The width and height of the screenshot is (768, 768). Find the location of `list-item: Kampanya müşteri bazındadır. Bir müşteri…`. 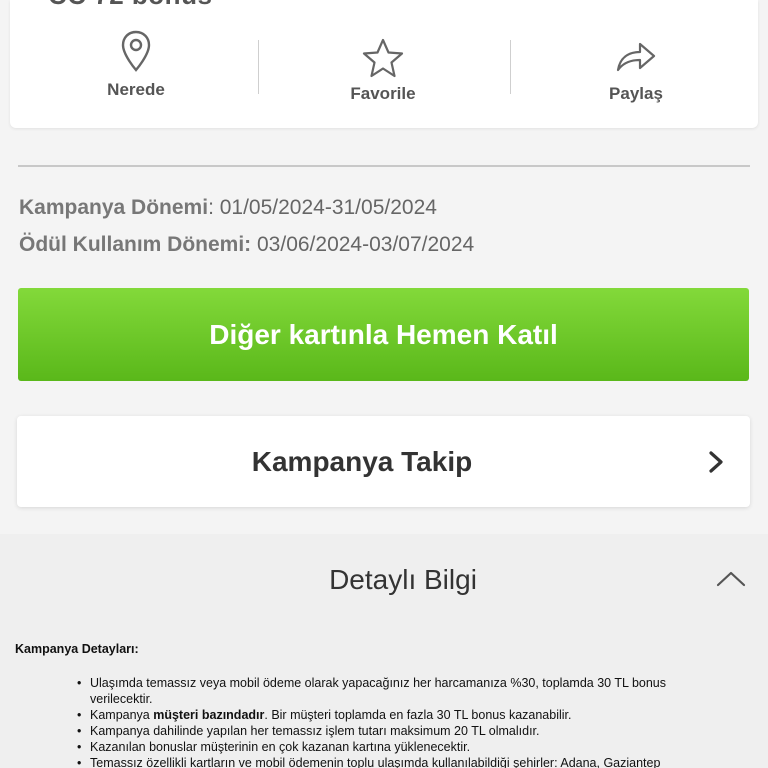

list-item: Kampanya müşteri bazındadır. Bir müşteri… is located at coordinates (403, 715).